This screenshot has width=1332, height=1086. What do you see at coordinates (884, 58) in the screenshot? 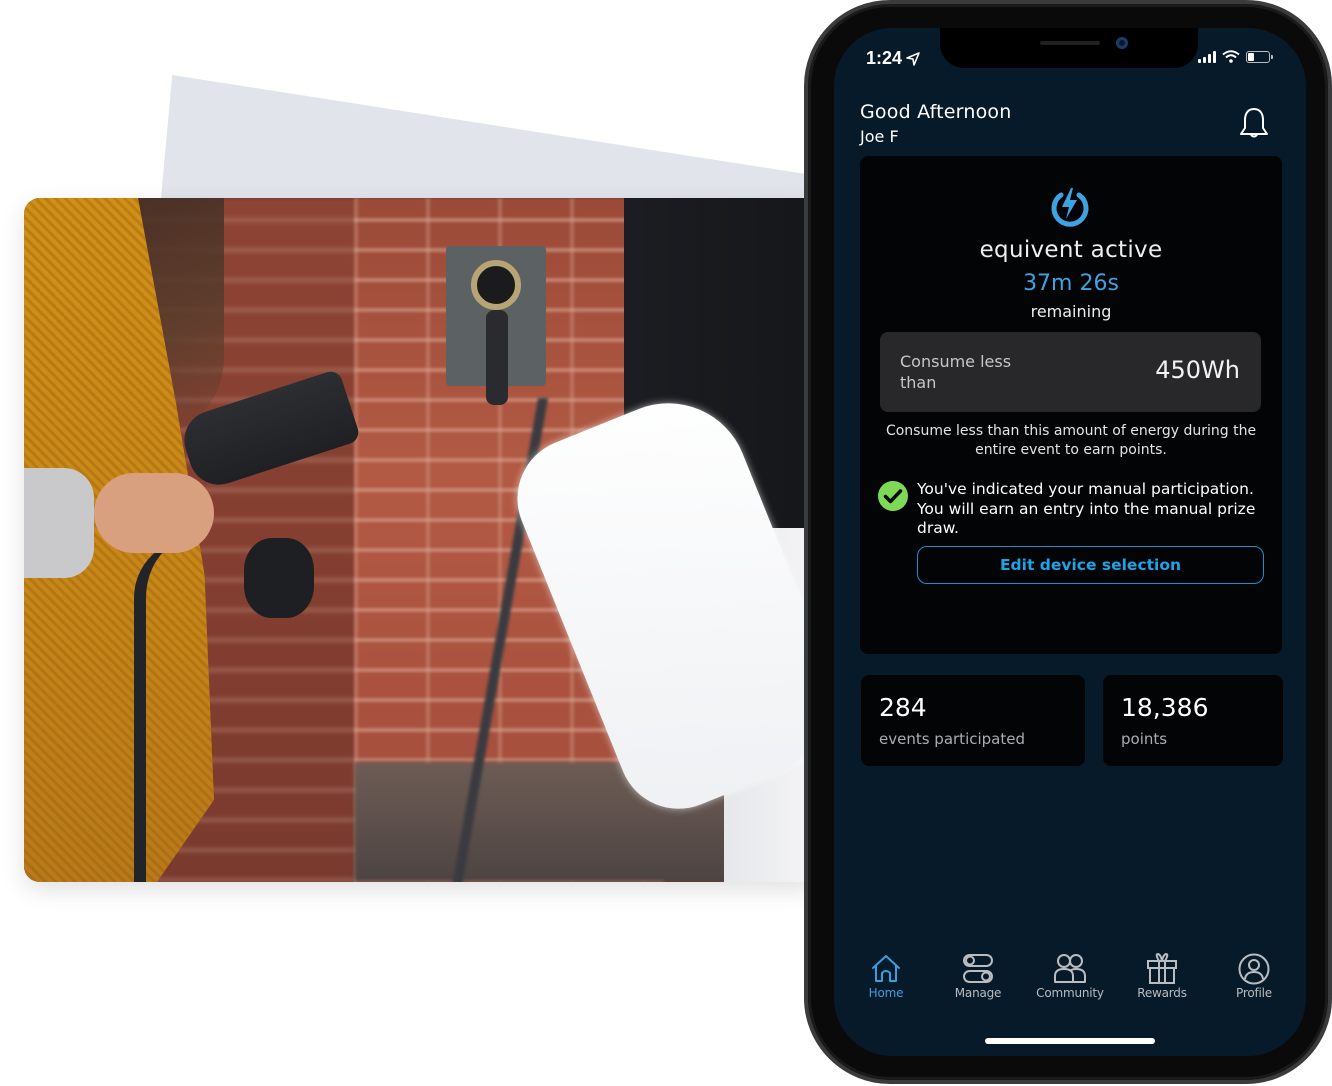
I see `status-time-text: 1:24` at bounding box center [884, 58].